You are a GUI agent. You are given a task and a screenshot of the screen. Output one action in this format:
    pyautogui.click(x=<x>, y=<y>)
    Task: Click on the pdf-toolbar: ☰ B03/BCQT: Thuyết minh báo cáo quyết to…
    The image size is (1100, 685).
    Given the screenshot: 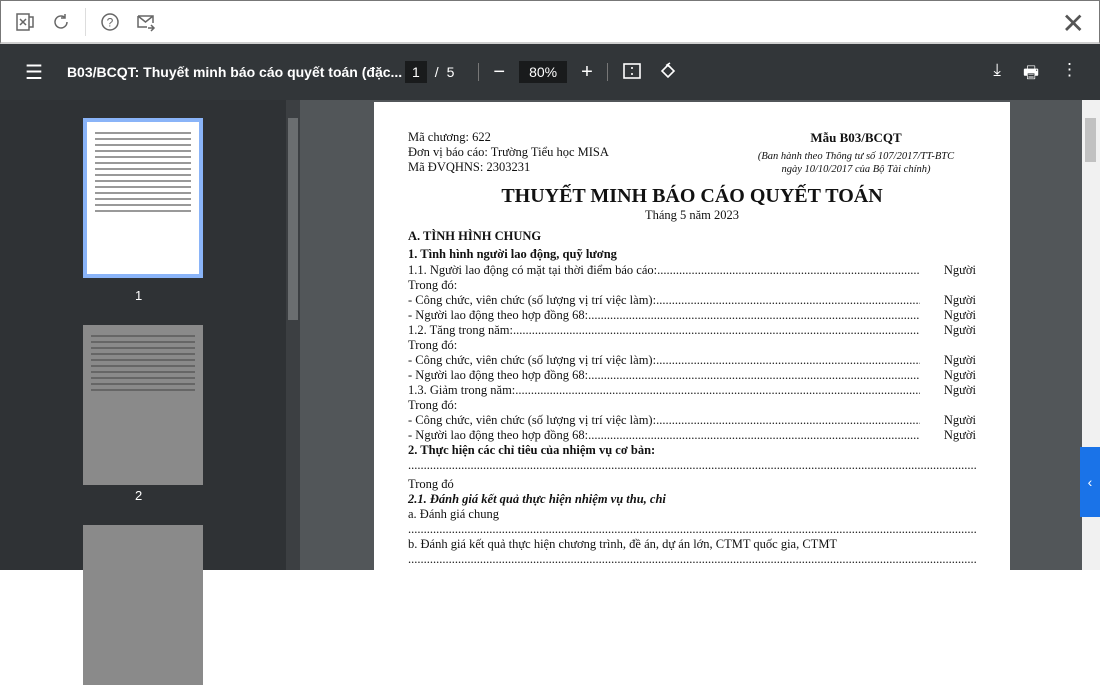 What is the action you would take?
    pyautogui.click(x=550, y=72)
    